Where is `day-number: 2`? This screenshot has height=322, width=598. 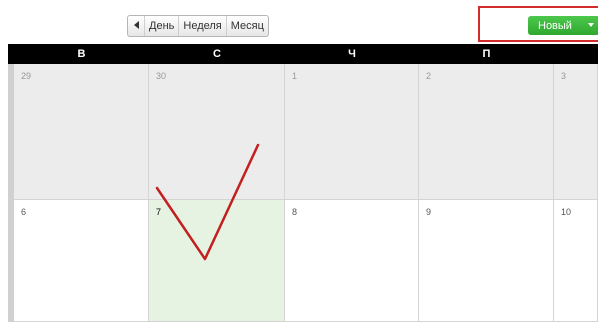
day-number: 2 is located at coordinates (429, 76).